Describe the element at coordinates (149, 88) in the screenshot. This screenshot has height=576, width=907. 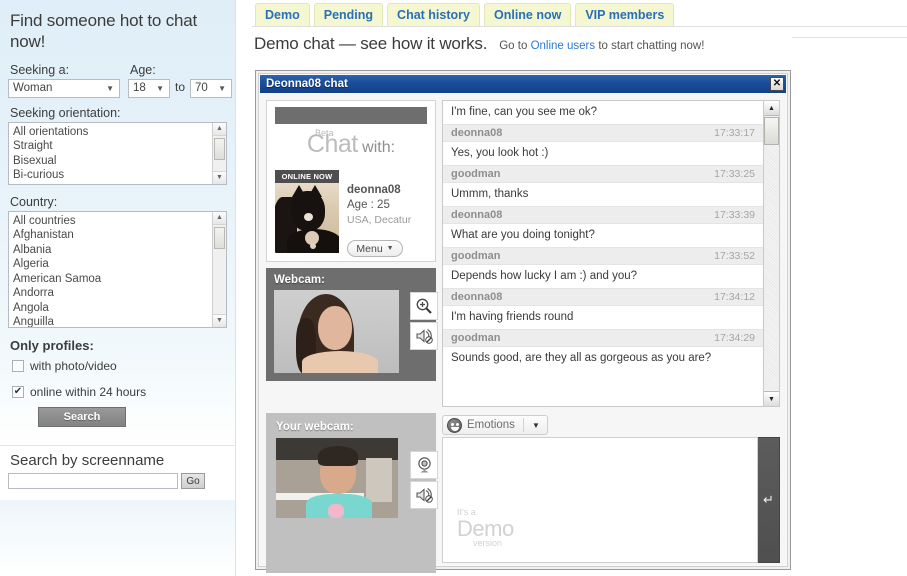
I see `age-from-select: 18 ▼` at that location.